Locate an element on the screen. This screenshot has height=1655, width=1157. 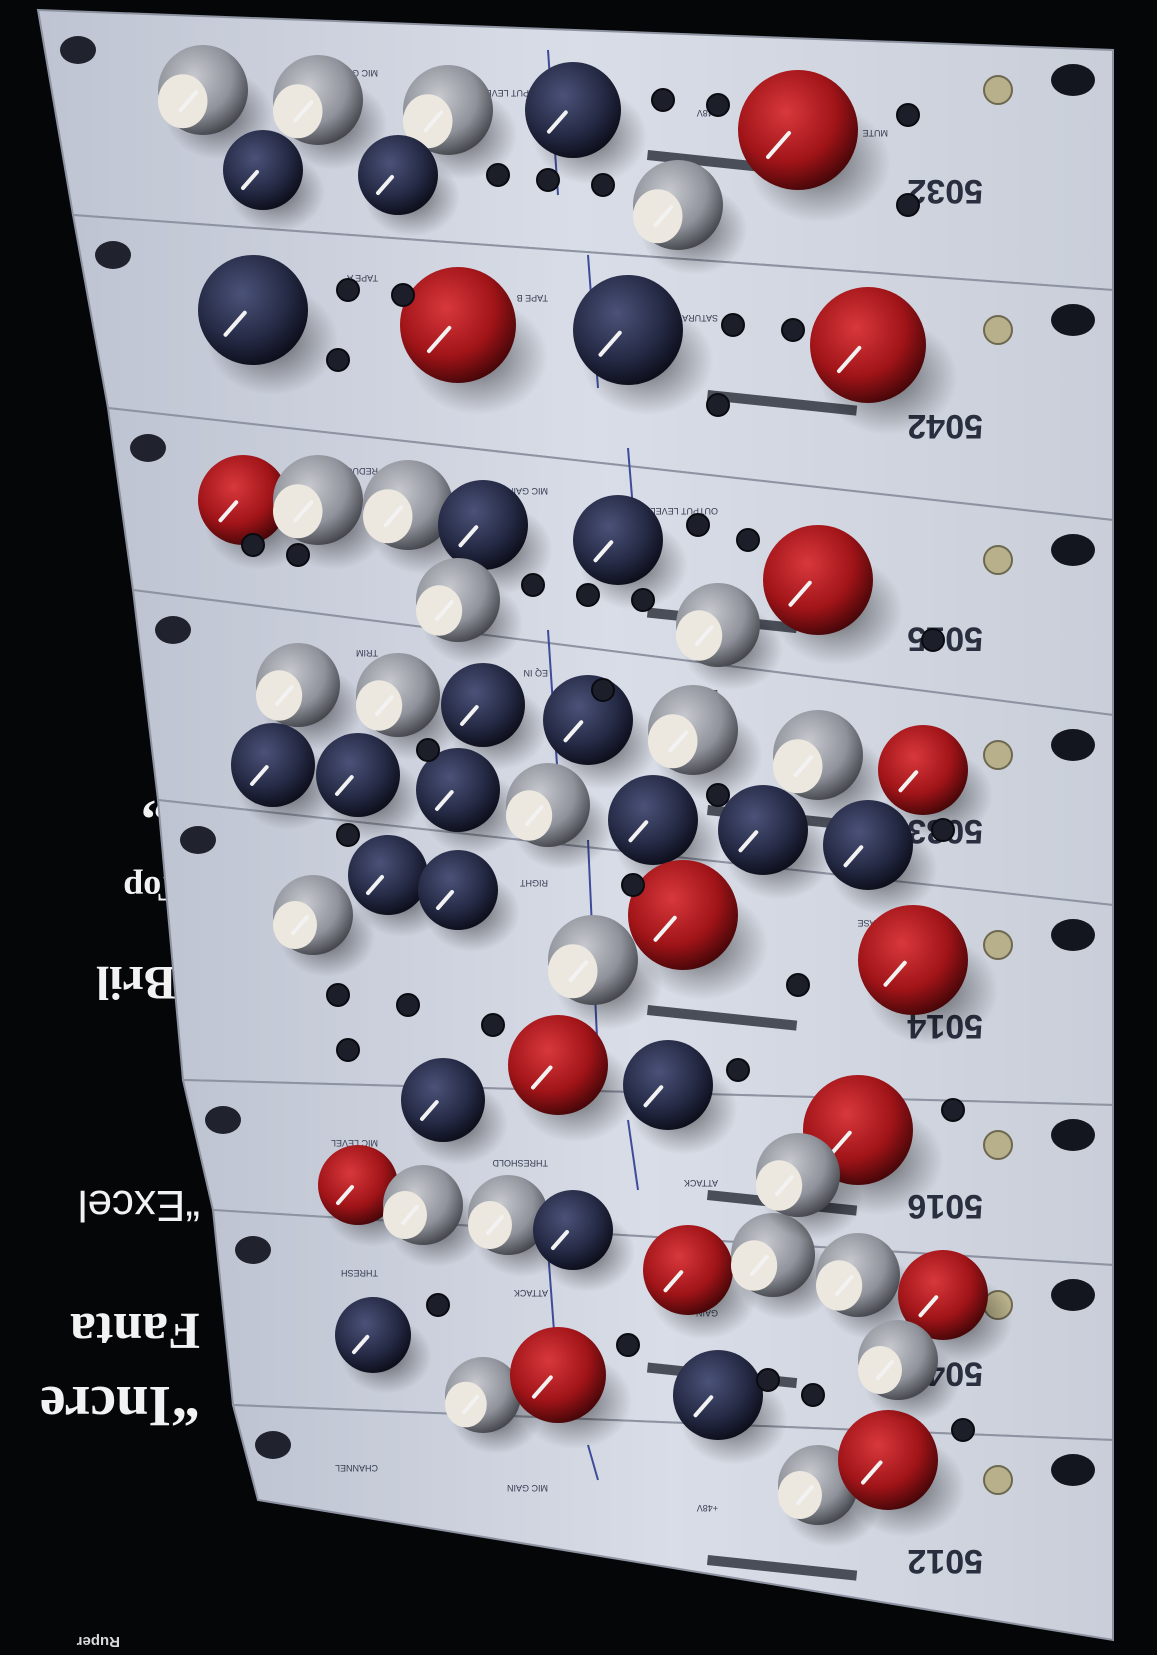
panel-label: EQ IN is located at coordinates (535, 673).